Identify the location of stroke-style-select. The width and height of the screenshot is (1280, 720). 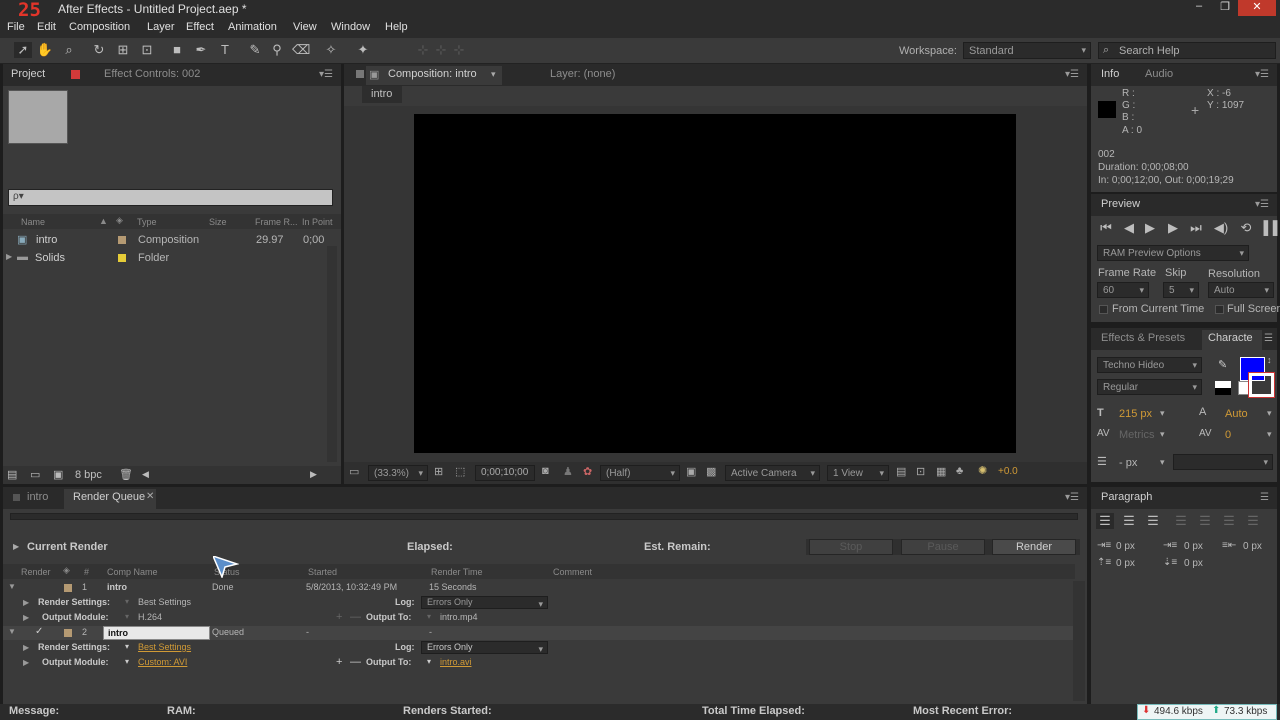
(1223, 462).